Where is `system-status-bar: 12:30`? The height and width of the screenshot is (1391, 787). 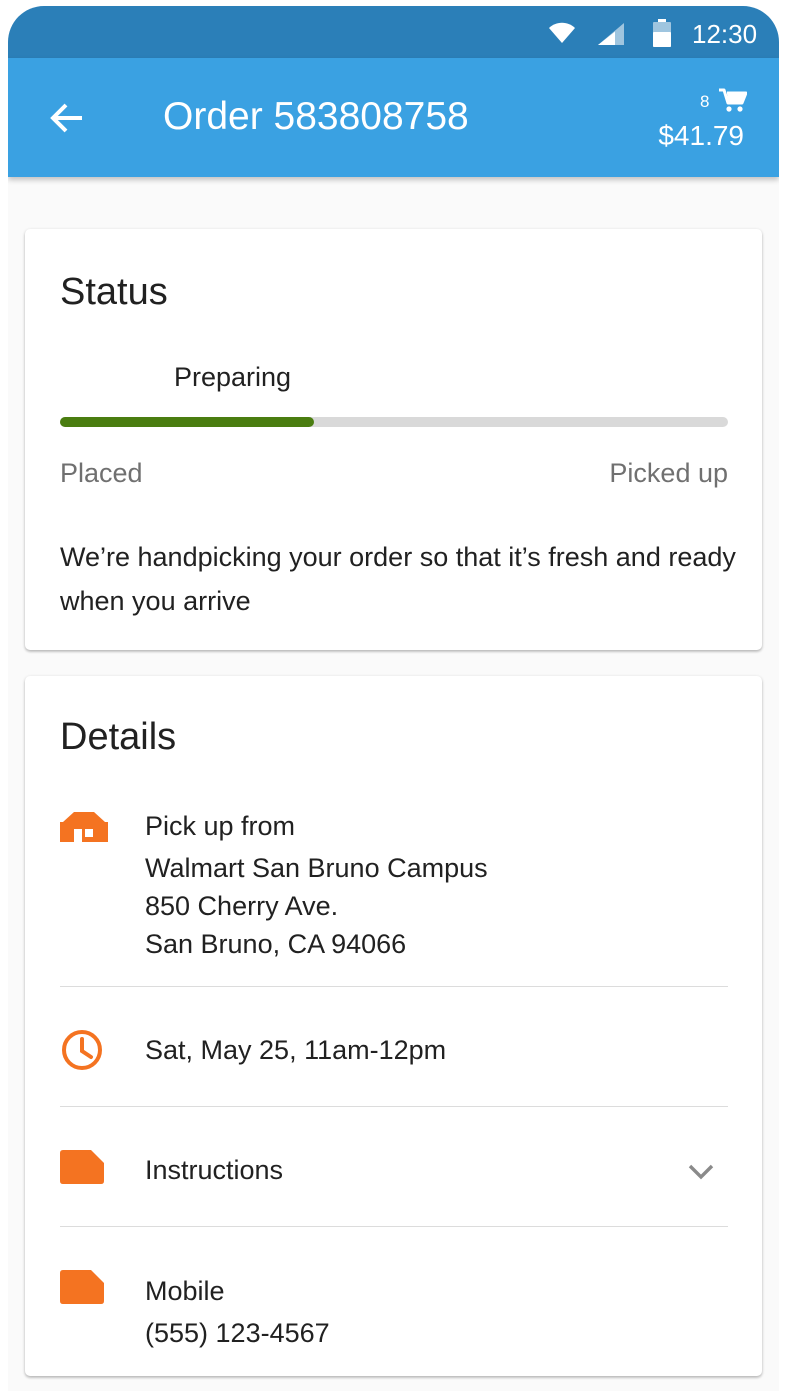 system-status-bar: 12:30 is located at coordinates (393, 32).